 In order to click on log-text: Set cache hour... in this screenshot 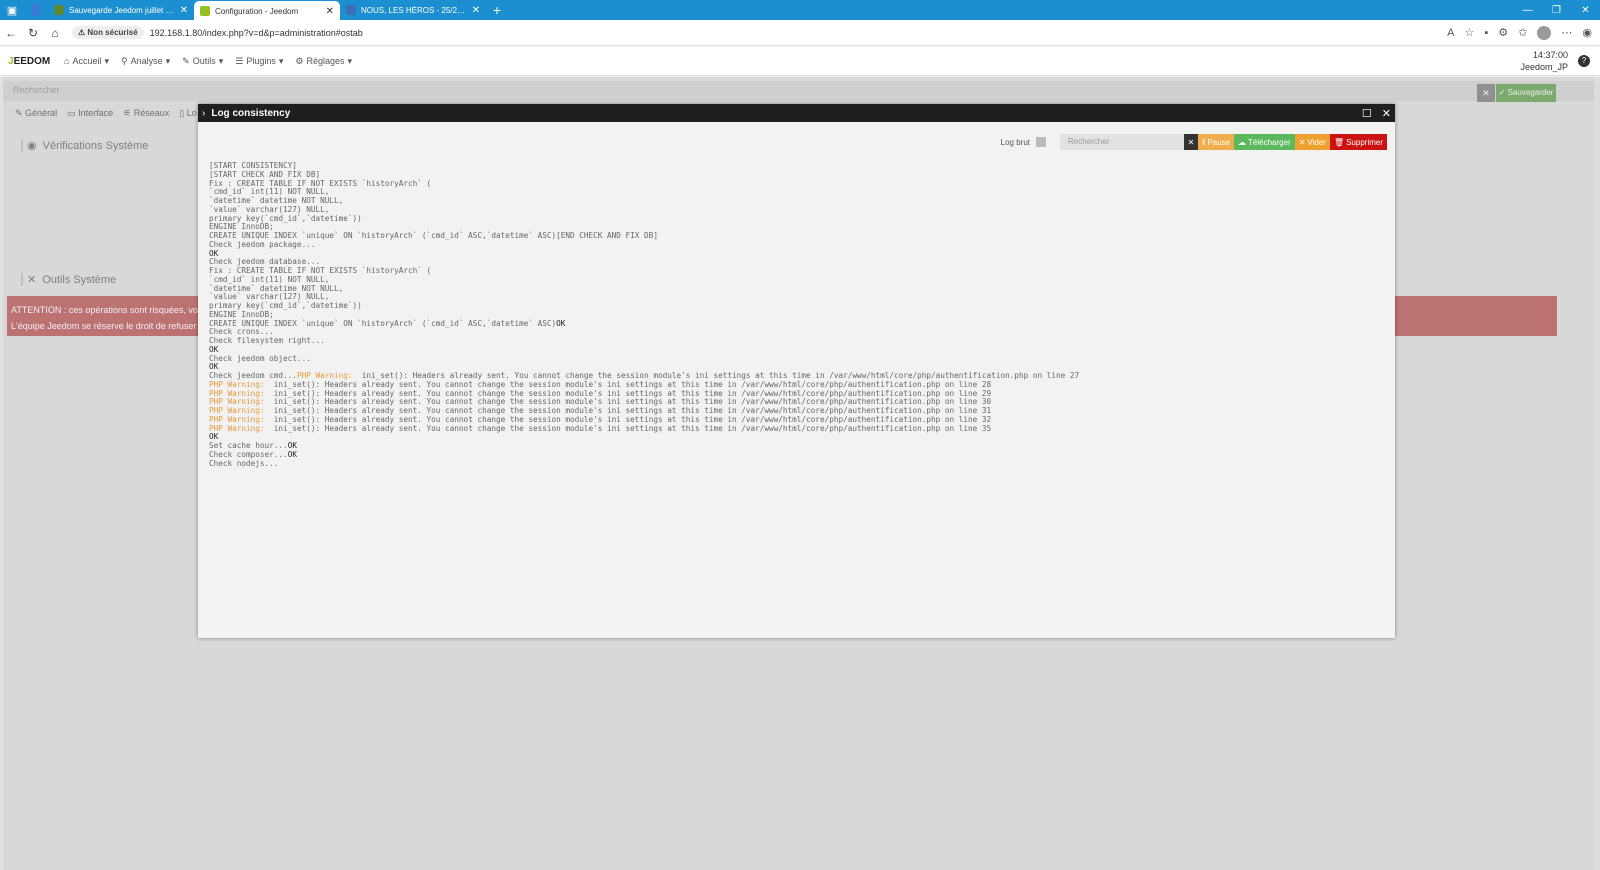, I will do `click(248, 445)`.